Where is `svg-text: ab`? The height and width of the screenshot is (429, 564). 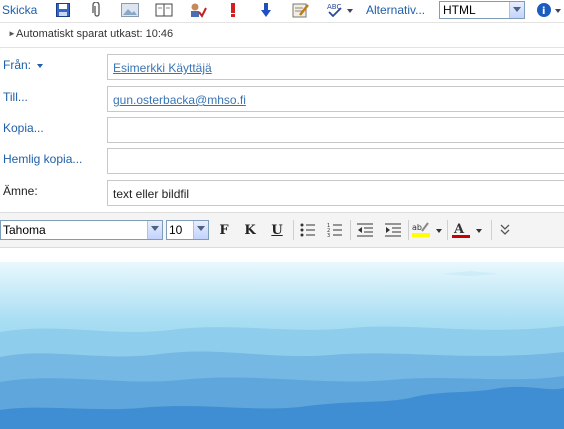
svg-text: ab is located at coordinates (417, 227).